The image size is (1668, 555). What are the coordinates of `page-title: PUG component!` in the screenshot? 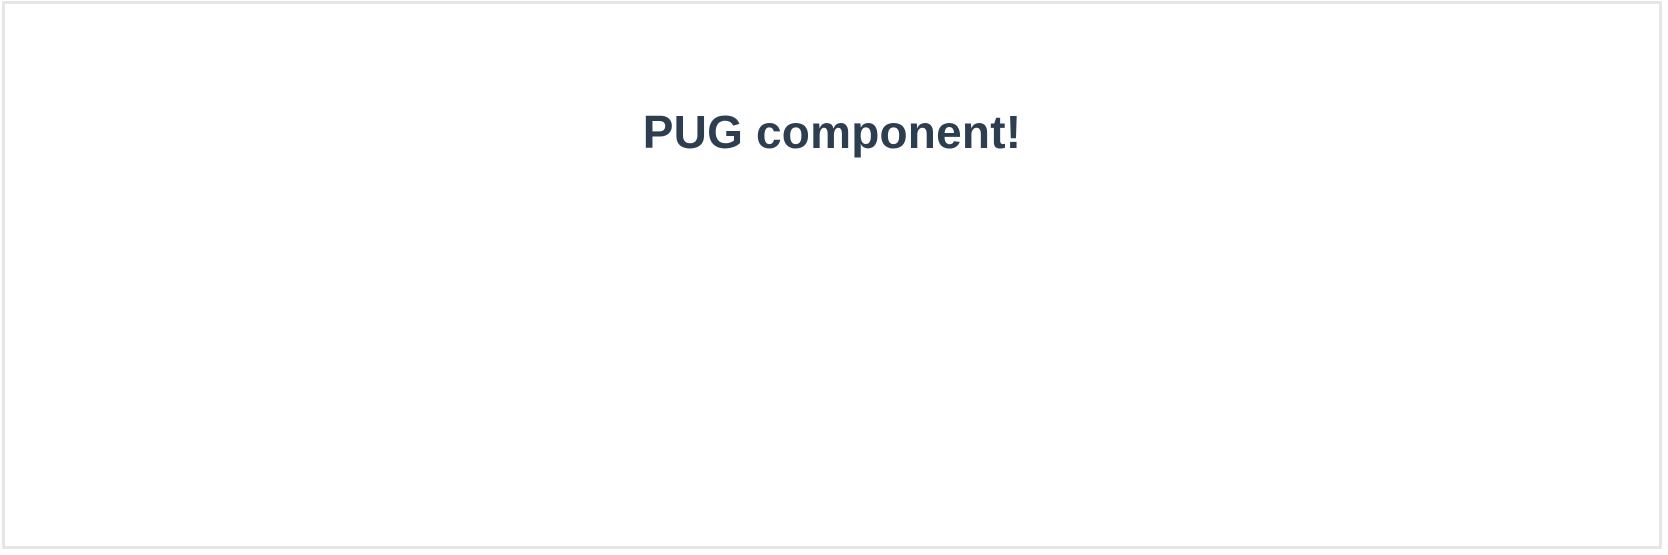 It's located at (832, 132).